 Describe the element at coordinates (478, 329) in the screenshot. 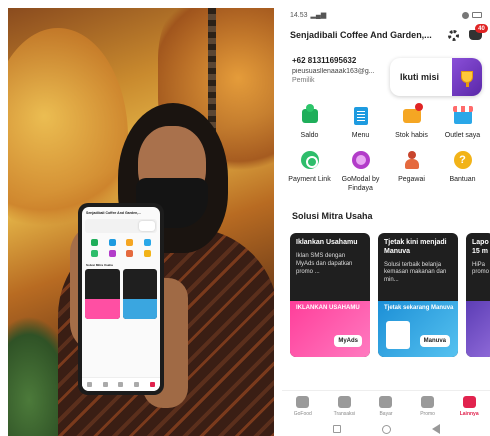

I see `promo-banner` at that location.